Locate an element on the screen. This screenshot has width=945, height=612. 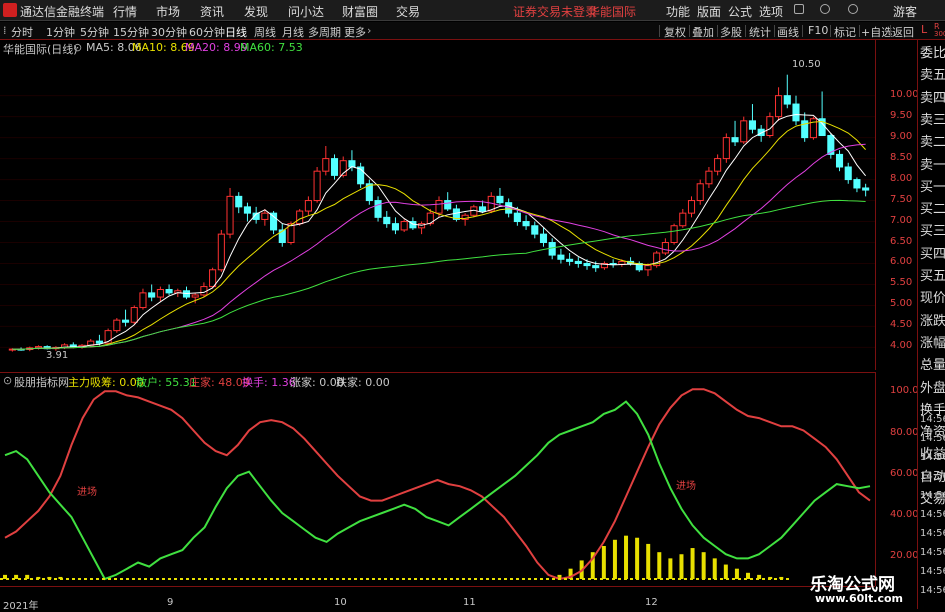
menu-shichang: 市场 is located at coordinates (168, 11).